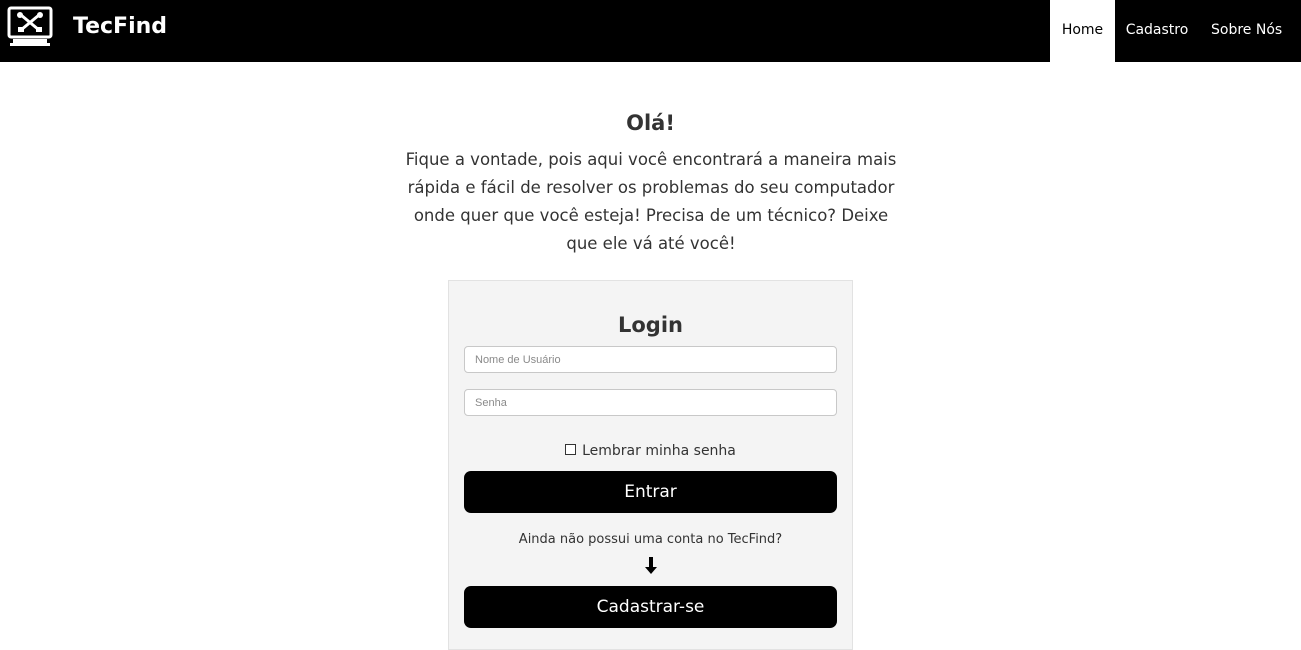 The image size is (1301, 650). I want to click on nav-link-sobre-nos: Sobre Nós, so click(1242, 31).